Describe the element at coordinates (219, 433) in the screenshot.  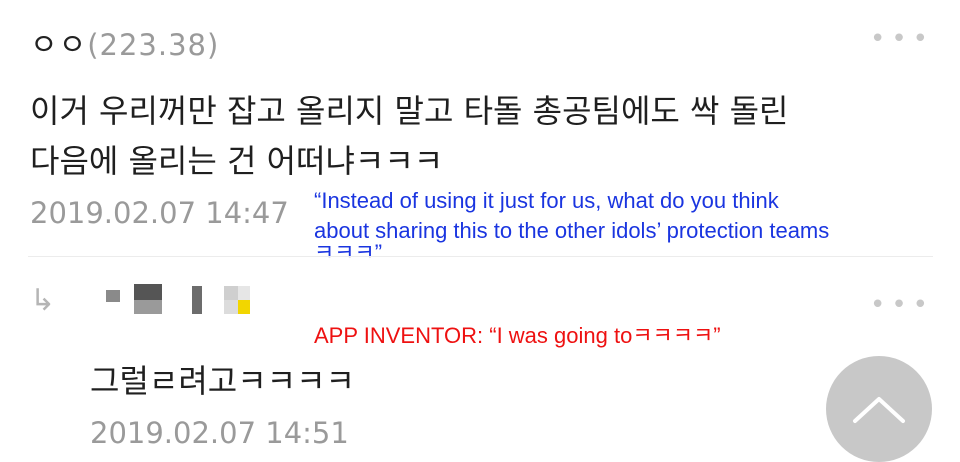
I see `reply-timestamp: 2019.02.07 14:51` at that location.